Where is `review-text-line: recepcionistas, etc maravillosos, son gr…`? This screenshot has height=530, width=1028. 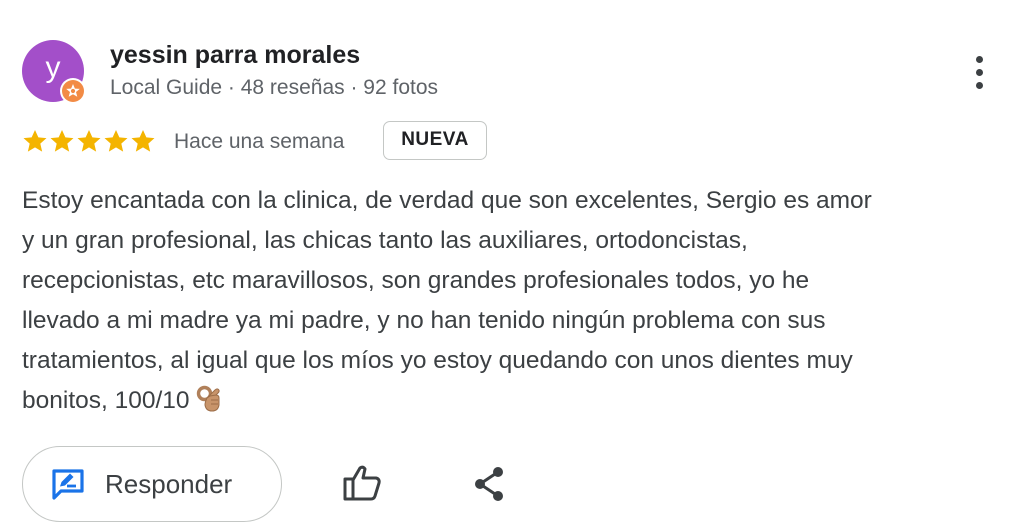 review-text-line: recepcionistas, etc maravillosos, son gr… is located at coordinates (416, 280).